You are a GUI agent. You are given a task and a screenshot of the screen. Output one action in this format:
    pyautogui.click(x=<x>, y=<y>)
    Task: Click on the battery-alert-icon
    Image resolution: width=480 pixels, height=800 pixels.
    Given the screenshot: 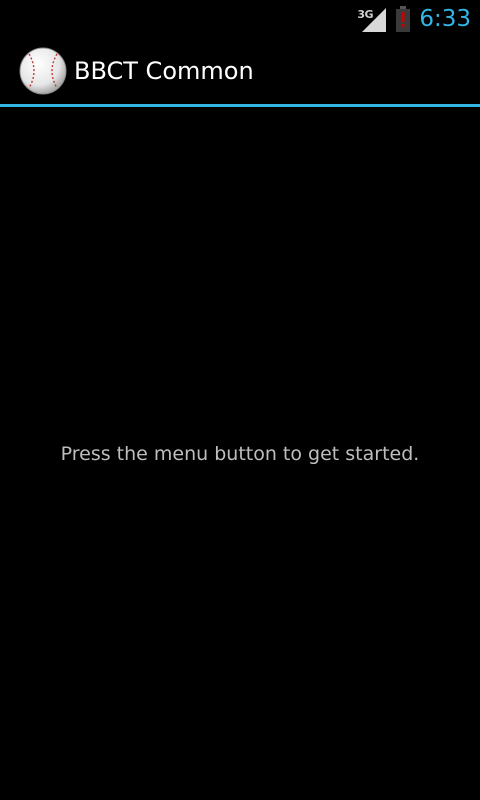 What is the action you would take?
    pyautogui.click(x=403, y=19)
    